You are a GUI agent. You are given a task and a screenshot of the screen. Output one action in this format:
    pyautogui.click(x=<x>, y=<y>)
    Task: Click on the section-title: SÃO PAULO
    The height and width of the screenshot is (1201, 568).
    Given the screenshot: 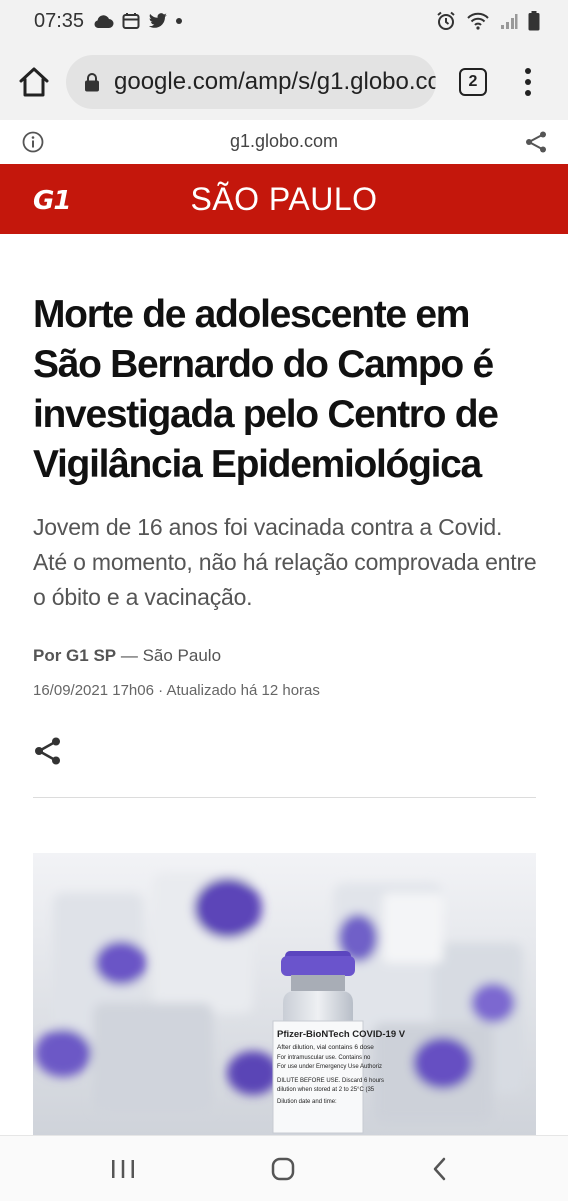 What is the action you would take?
    pyautogui.click(x=284, y=199)
    